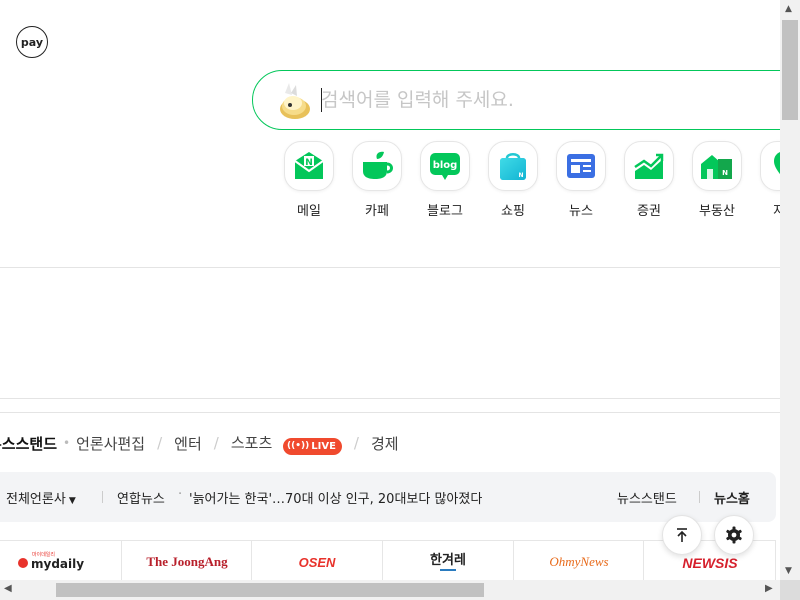 The image size is (800, 600). I want to click on stock-icon, so click(649, 166).